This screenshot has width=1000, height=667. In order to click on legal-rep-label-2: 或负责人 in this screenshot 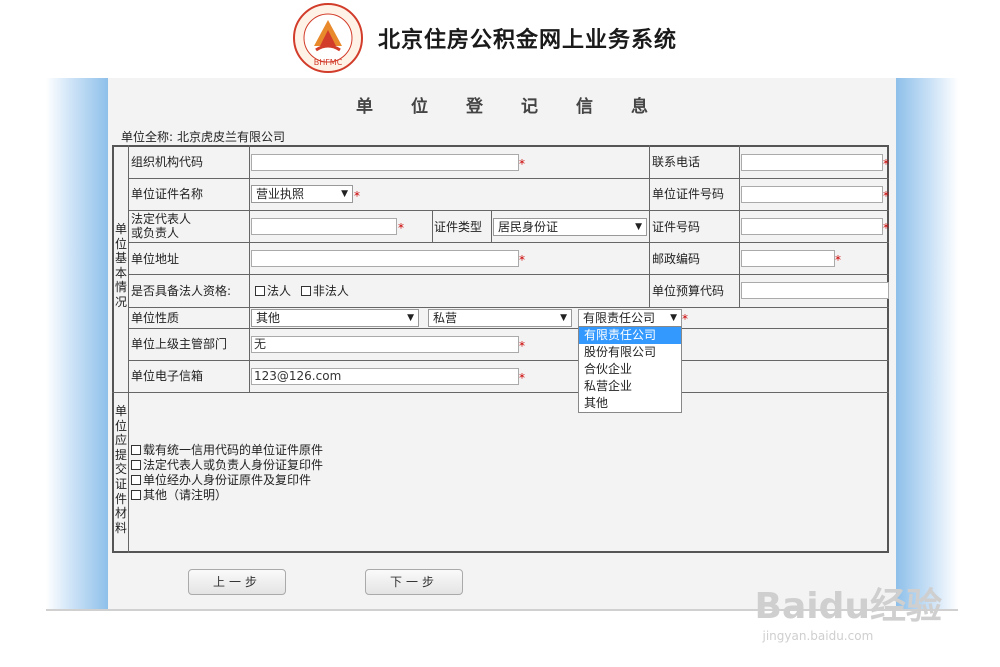, I will do `click(155, 233)`.